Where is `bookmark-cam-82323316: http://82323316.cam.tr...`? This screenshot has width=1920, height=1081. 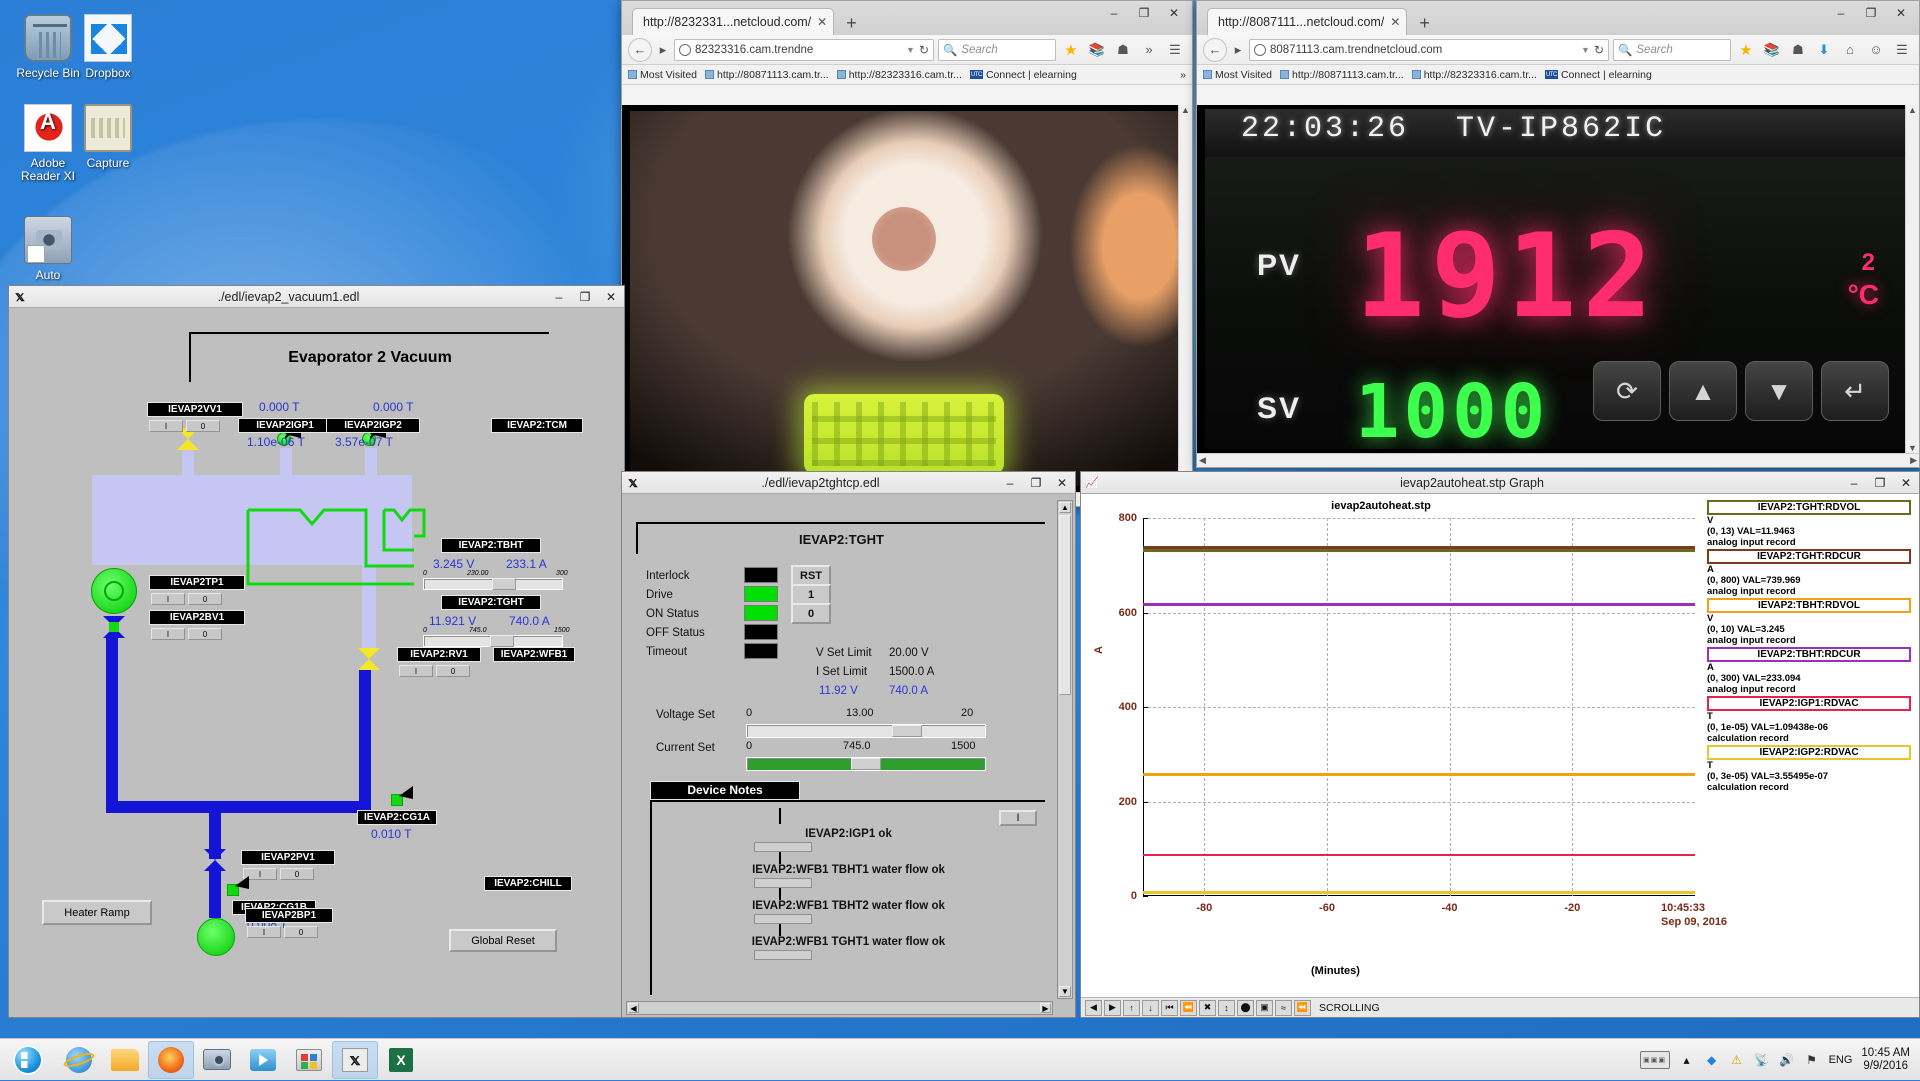
bookmark-cam-82323316: http://82323316.cam.tr... is located at coordinates (1474, 75).